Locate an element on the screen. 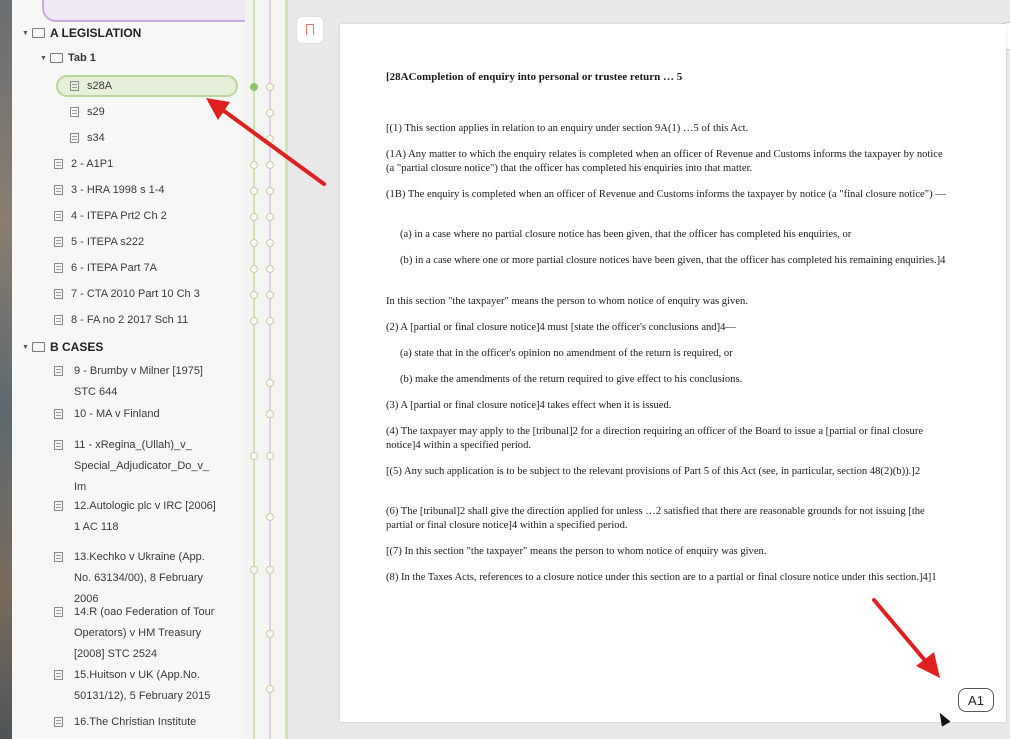 The image size is (1010, 739). sidebar-item-s34: s34 is located at coordinates (87, 138).